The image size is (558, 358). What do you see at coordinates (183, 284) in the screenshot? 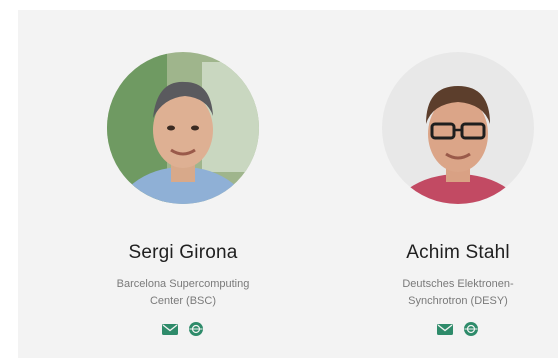
I see `affiliation-line-1: Barcelona Supercomputing` at bounding box center [183, 284].